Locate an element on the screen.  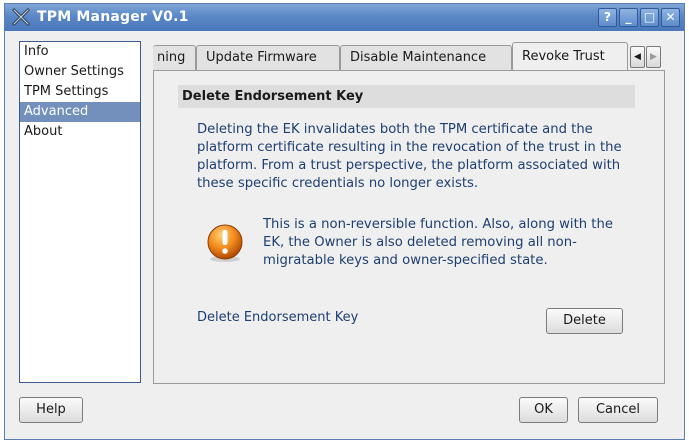
app-x-icon is located at coordinates (21, 17).